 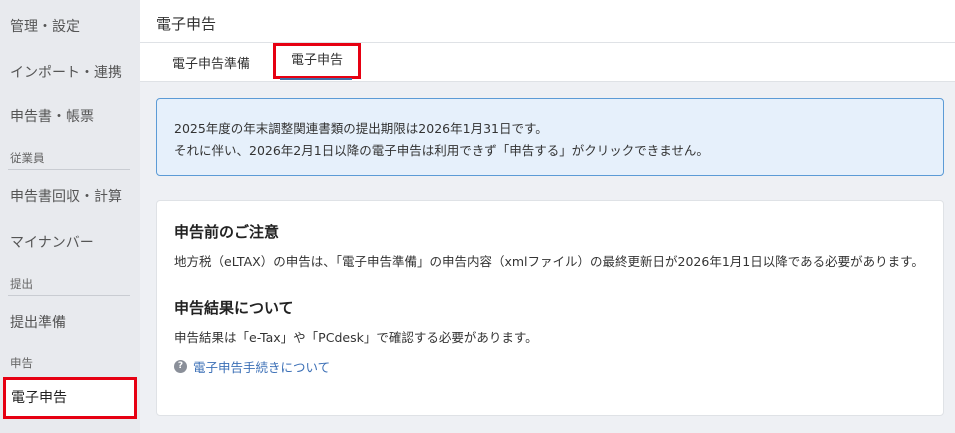 I want to click on active-tab-indicator, so click(x=316, y=79).